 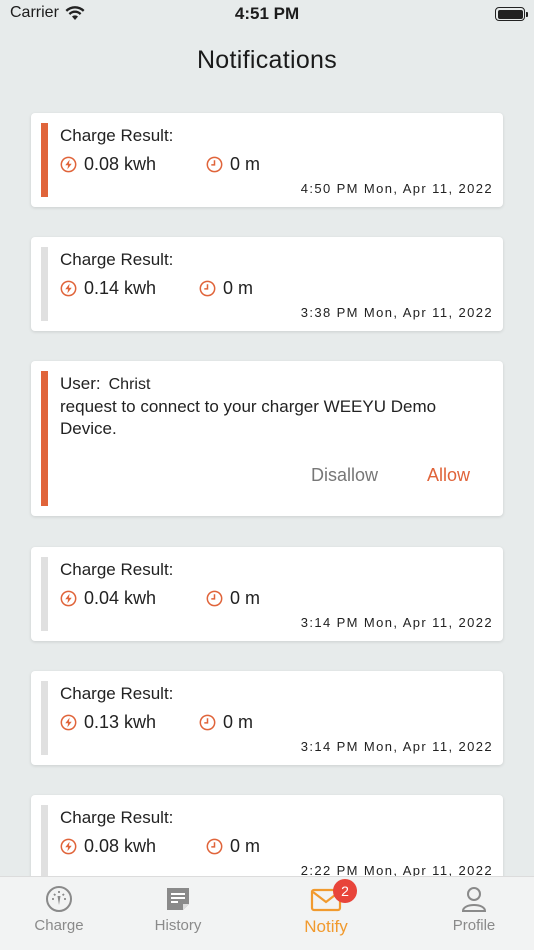 What do you see at coordinates (178, 899) in the screenshot?
I see `history-icon` at bounding box center [178, 899].